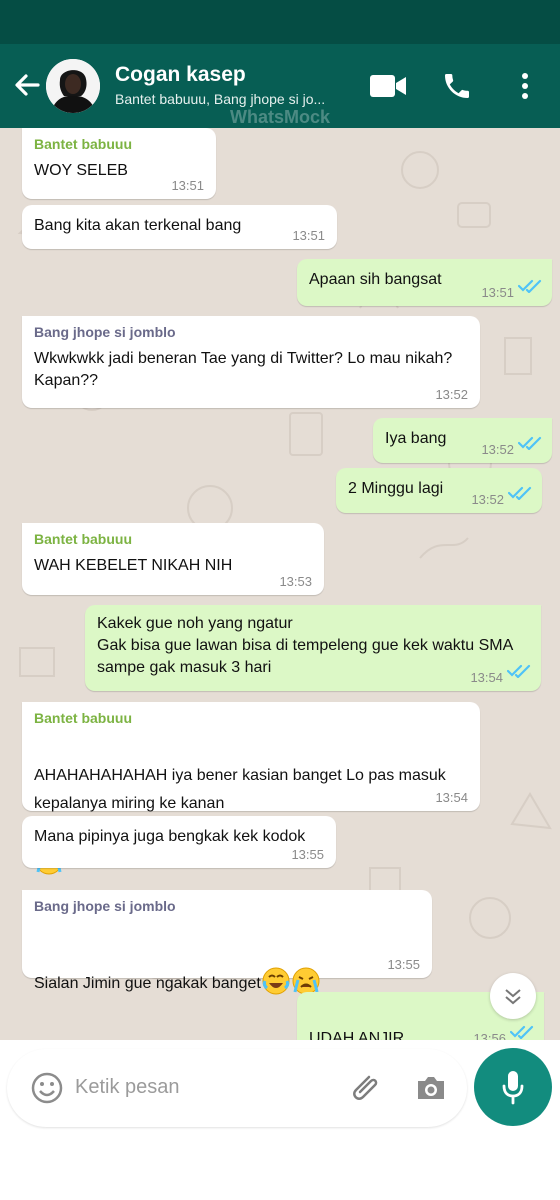  Describe the element at coordinates (306, 969) in the screenshot. I see `crying-face-icon` at that location.